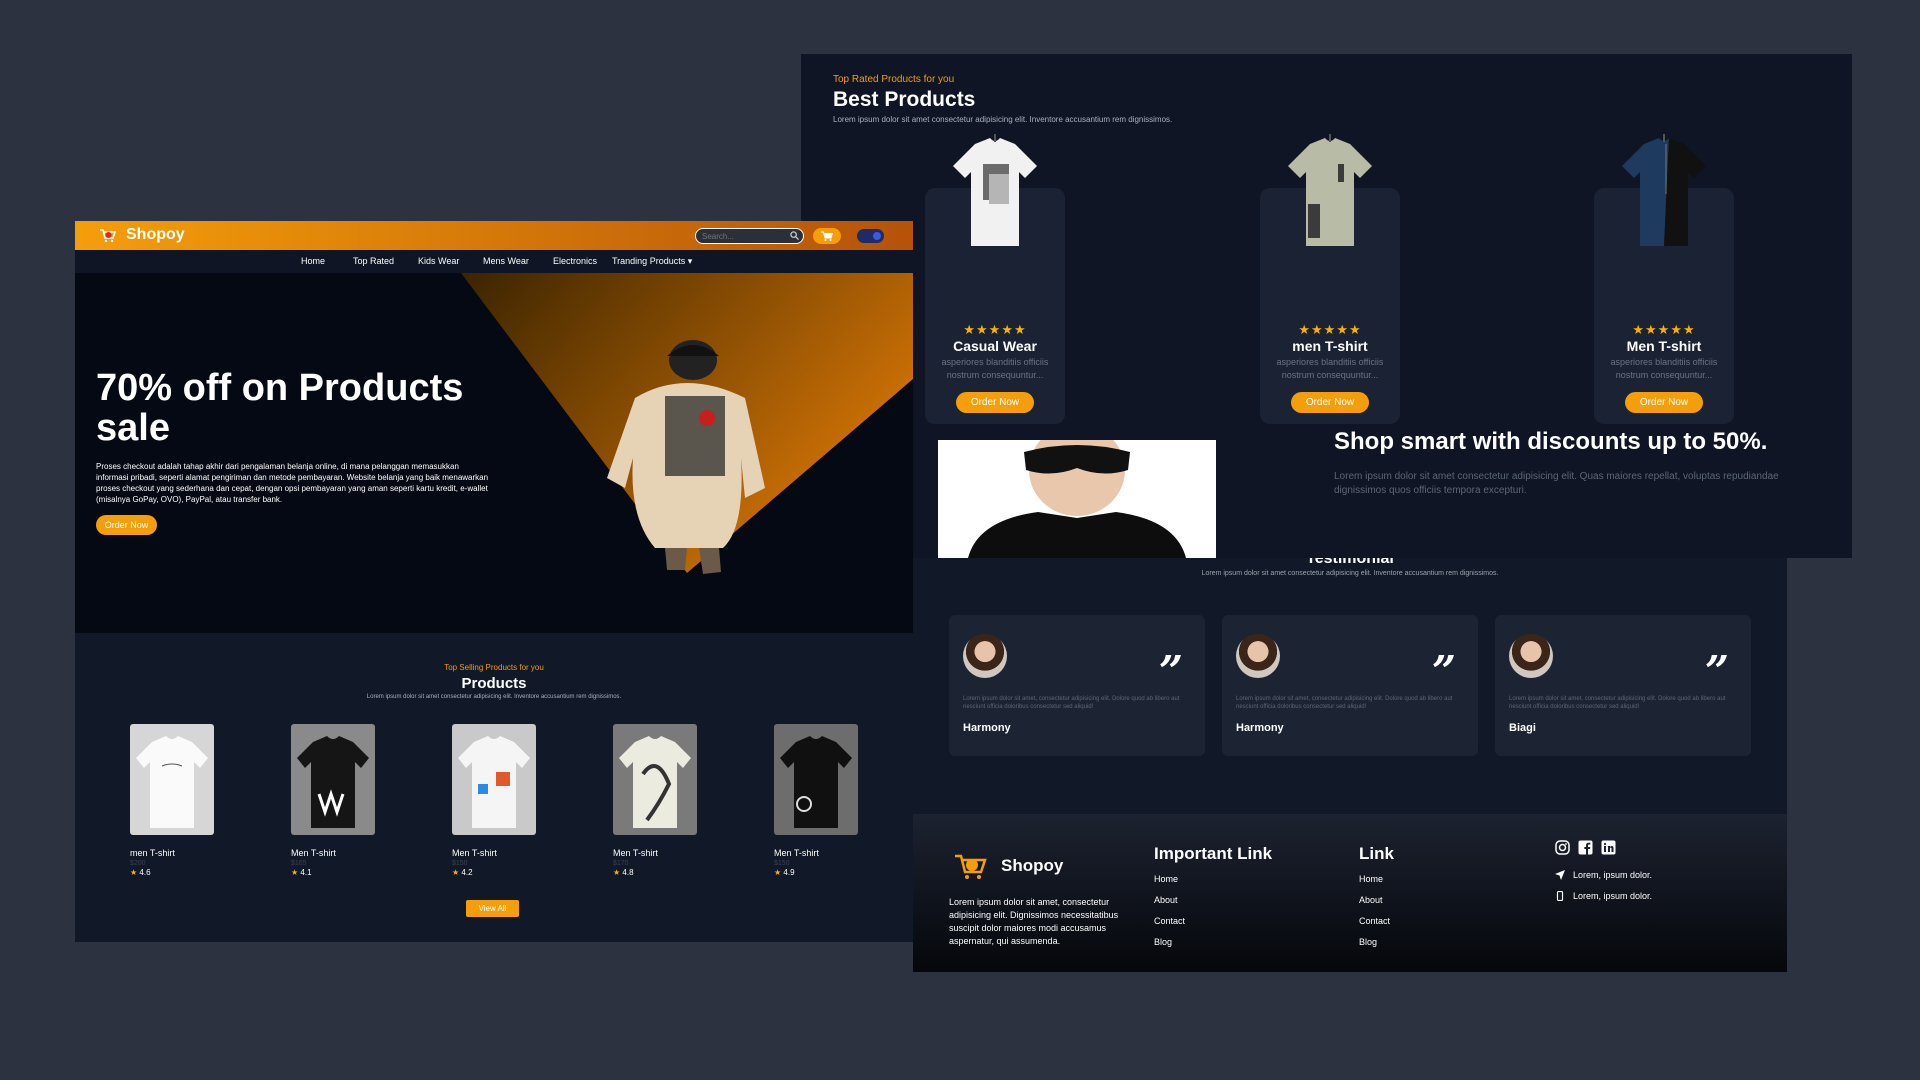 This screenshot has height=1080, width=1920. I want to click on rating-stars: ★★★★★, so click(995, 329).